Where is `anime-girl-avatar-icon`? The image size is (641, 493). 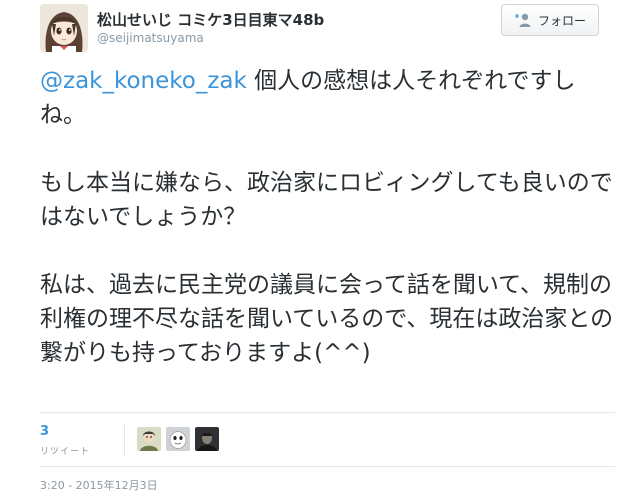
anime-girl-avatar-icon is located at coordinates (64, 28).